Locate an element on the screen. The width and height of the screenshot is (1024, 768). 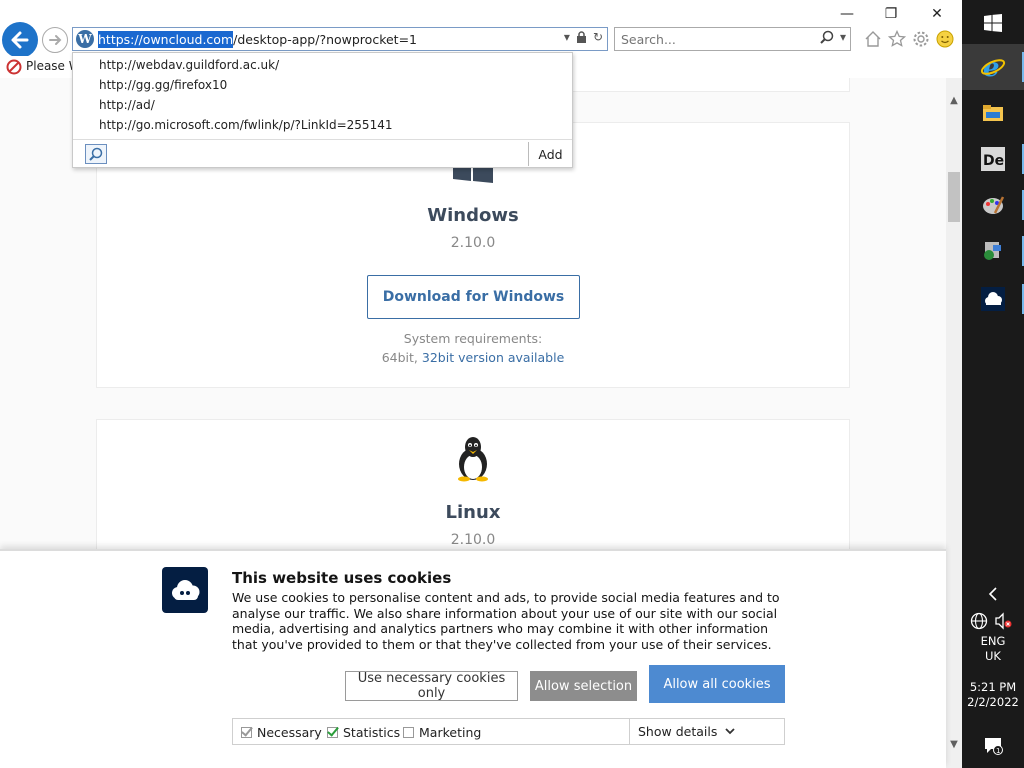
autocomplete-add-button: Add is located at coordinates (550, 154).